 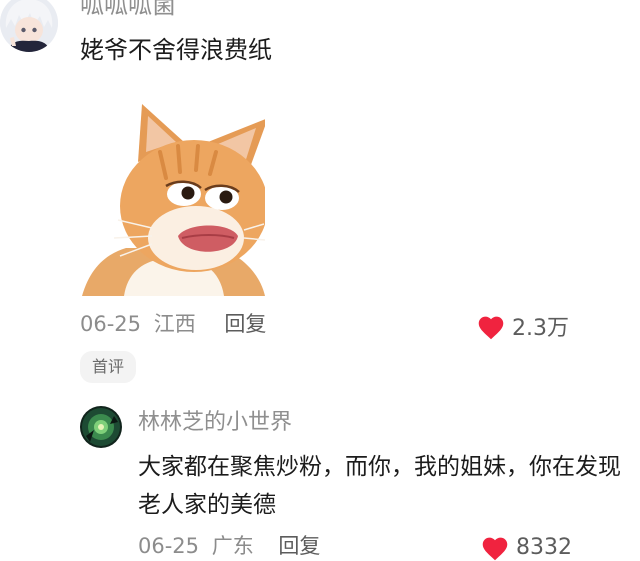 I want to click on reply-button: 回复, so click(x=245, y=324).